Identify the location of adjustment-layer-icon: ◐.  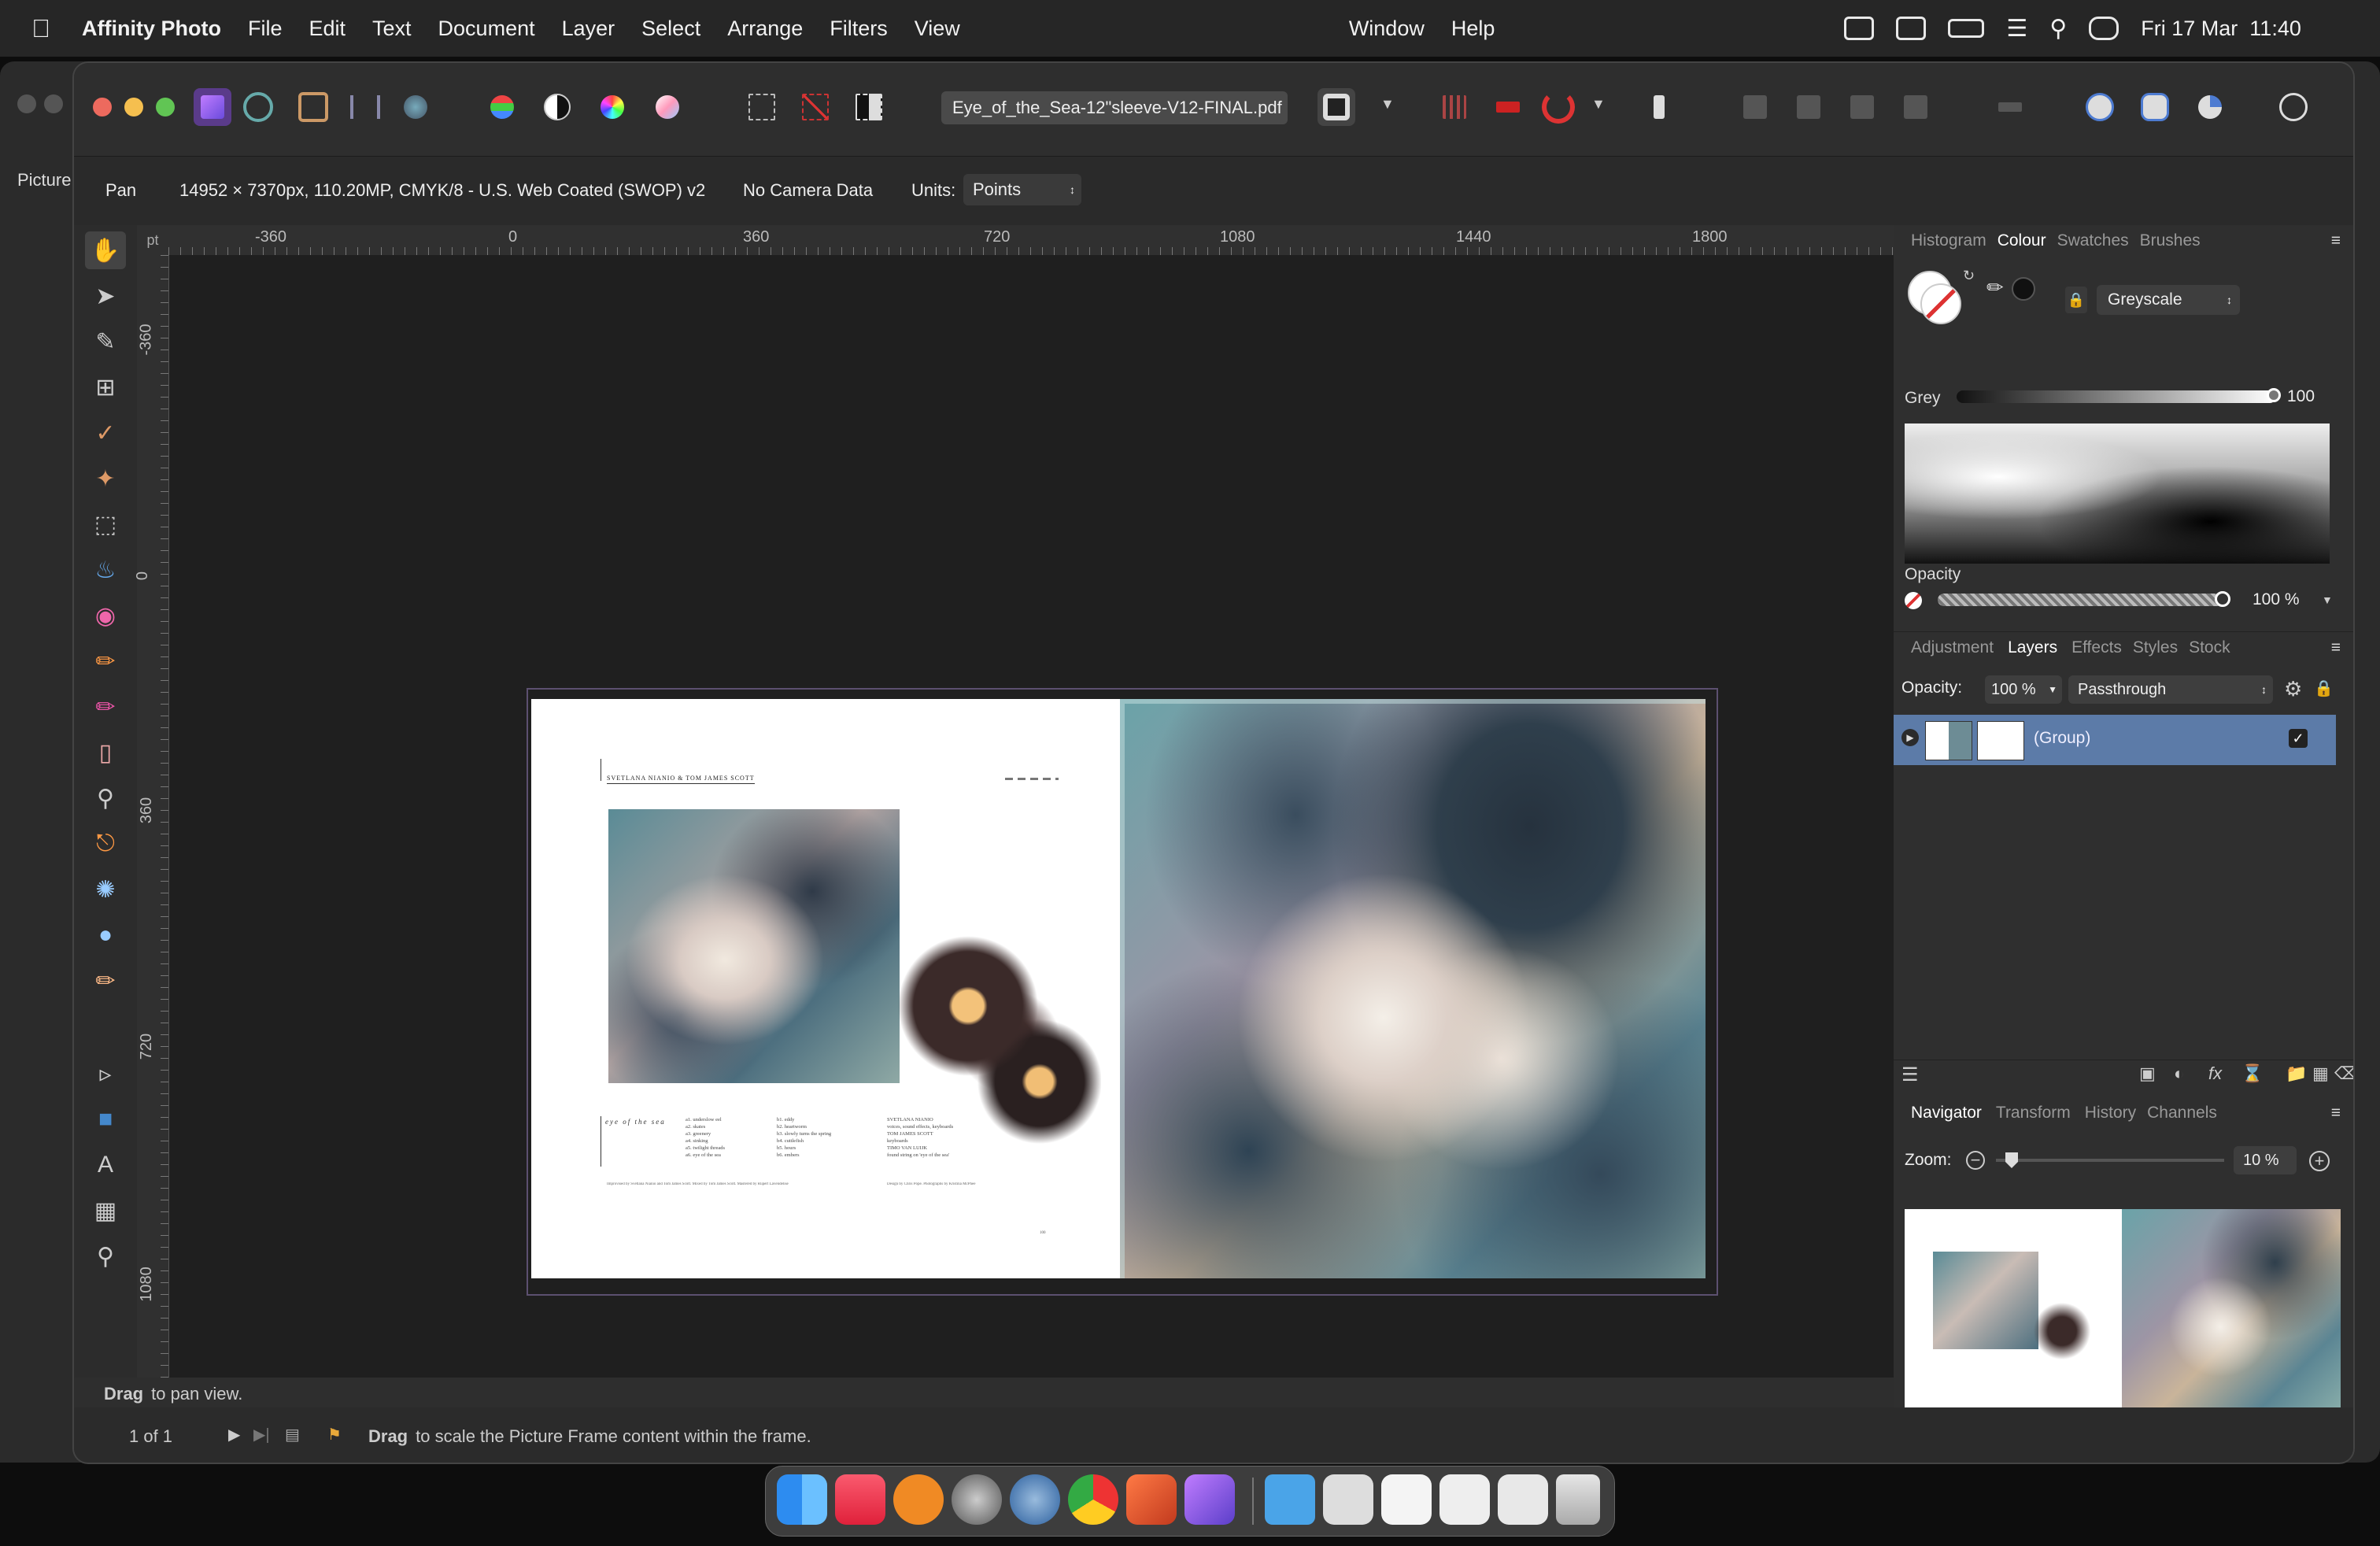
(2179, 1073).